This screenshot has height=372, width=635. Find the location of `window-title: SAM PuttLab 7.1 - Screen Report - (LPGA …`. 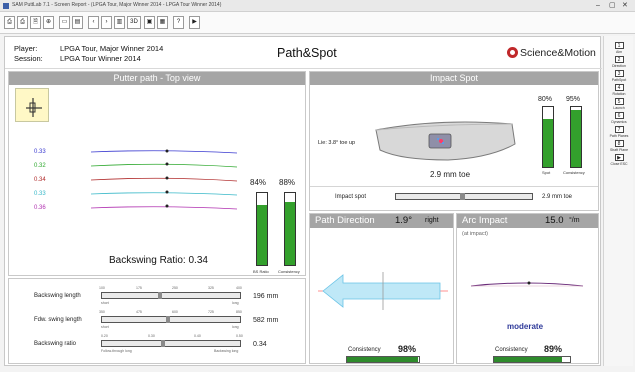

window-title: SAM PuttLab 7.1 - Screen Report - (LPGA … is located at coordinates (117, 5).